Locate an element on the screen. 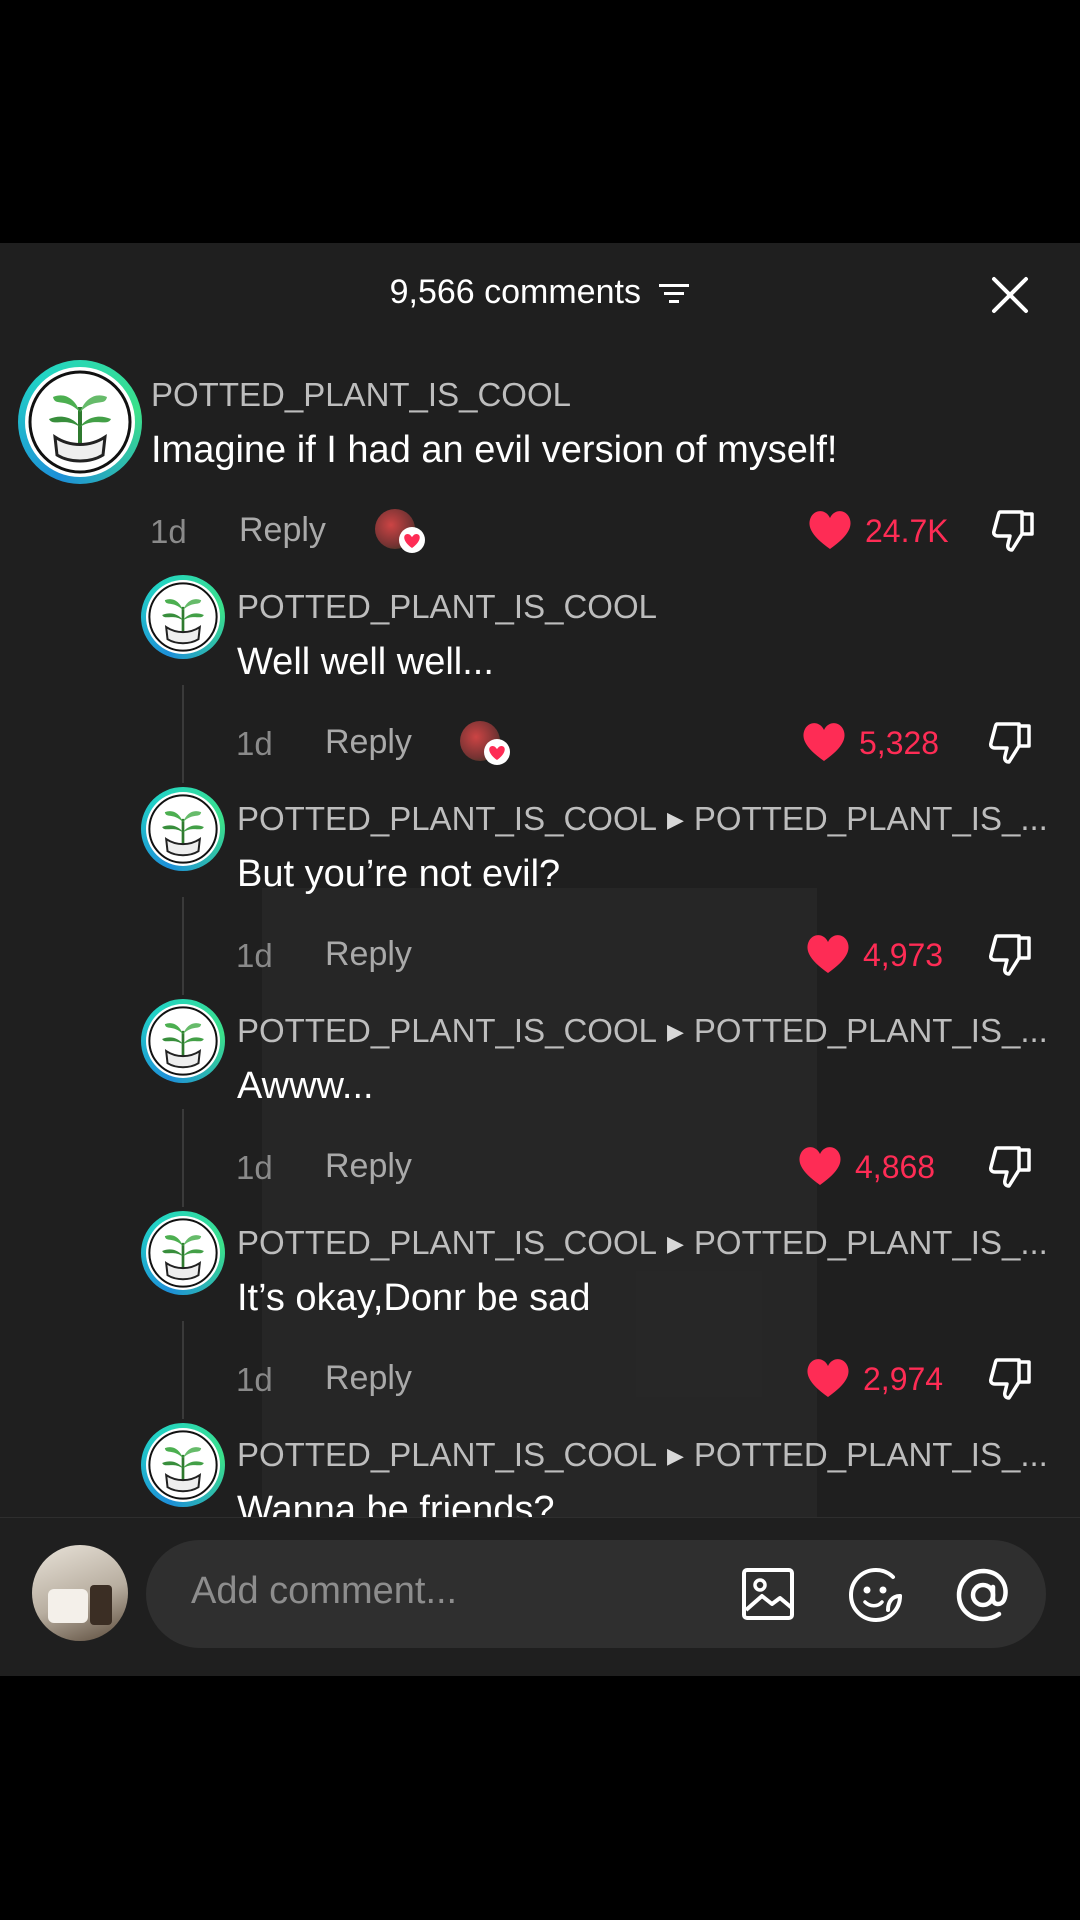  comment-text: It’s okay,Donr be sad is located at coordinates (414, 1298).